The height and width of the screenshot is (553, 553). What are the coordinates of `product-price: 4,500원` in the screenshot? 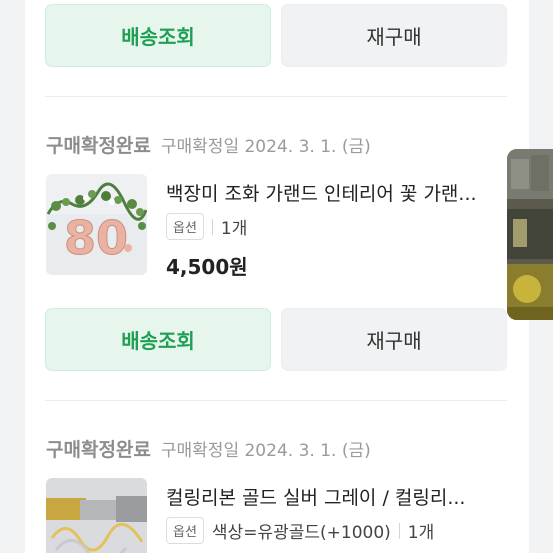 It's located at (207, 267).